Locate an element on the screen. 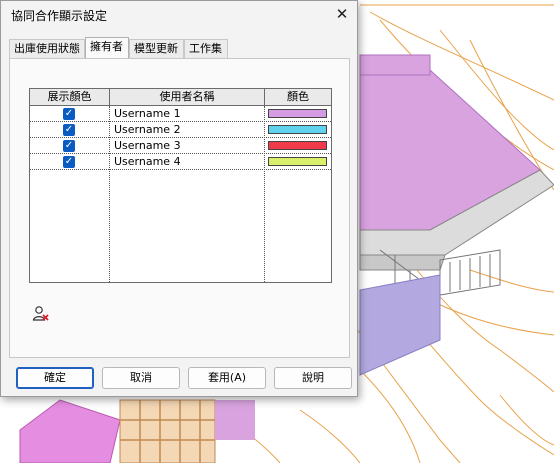 This screenshot has height=463, width=554. column-header-user-name: 使用者名稱 is located at coordinates (187, 97).